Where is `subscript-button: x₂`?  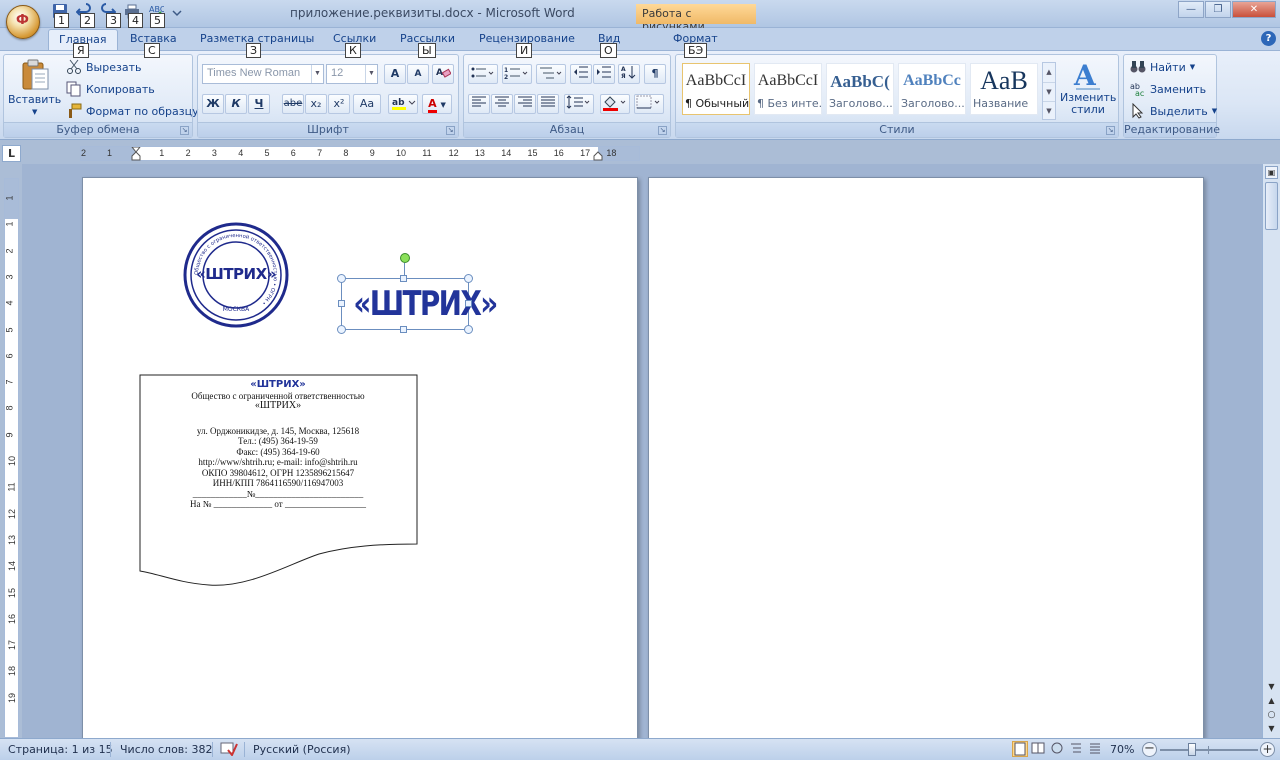
subscript-button: x₂ is located at coordinates (316, 104).